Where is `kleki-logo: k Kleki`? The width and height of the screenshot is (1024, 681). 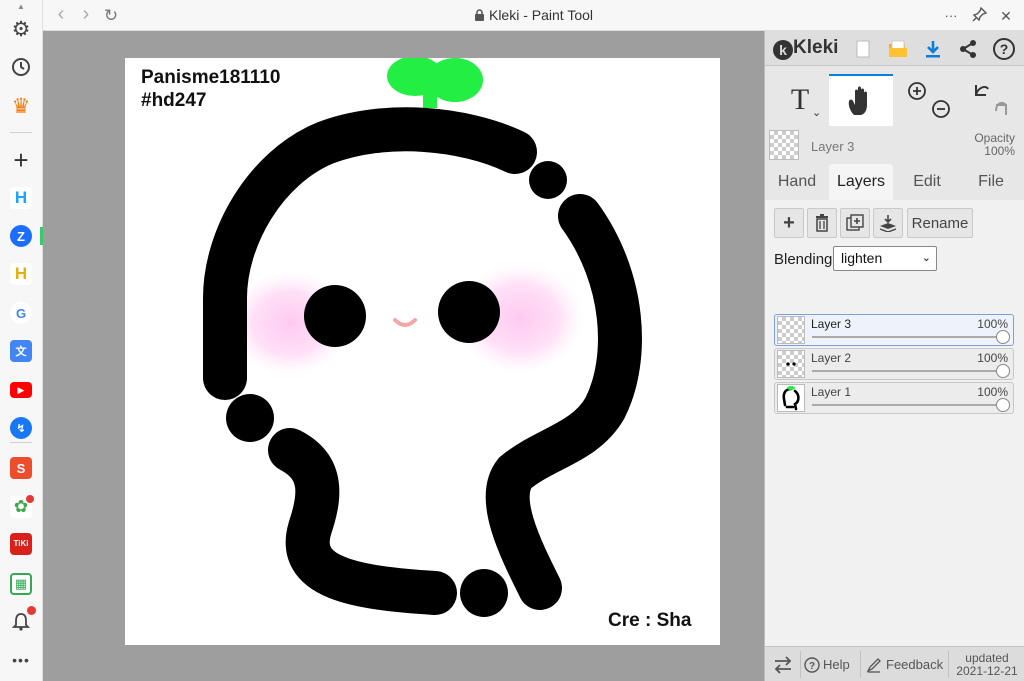 kleki-logo: k Kleki is located at coordinates (805, 48).